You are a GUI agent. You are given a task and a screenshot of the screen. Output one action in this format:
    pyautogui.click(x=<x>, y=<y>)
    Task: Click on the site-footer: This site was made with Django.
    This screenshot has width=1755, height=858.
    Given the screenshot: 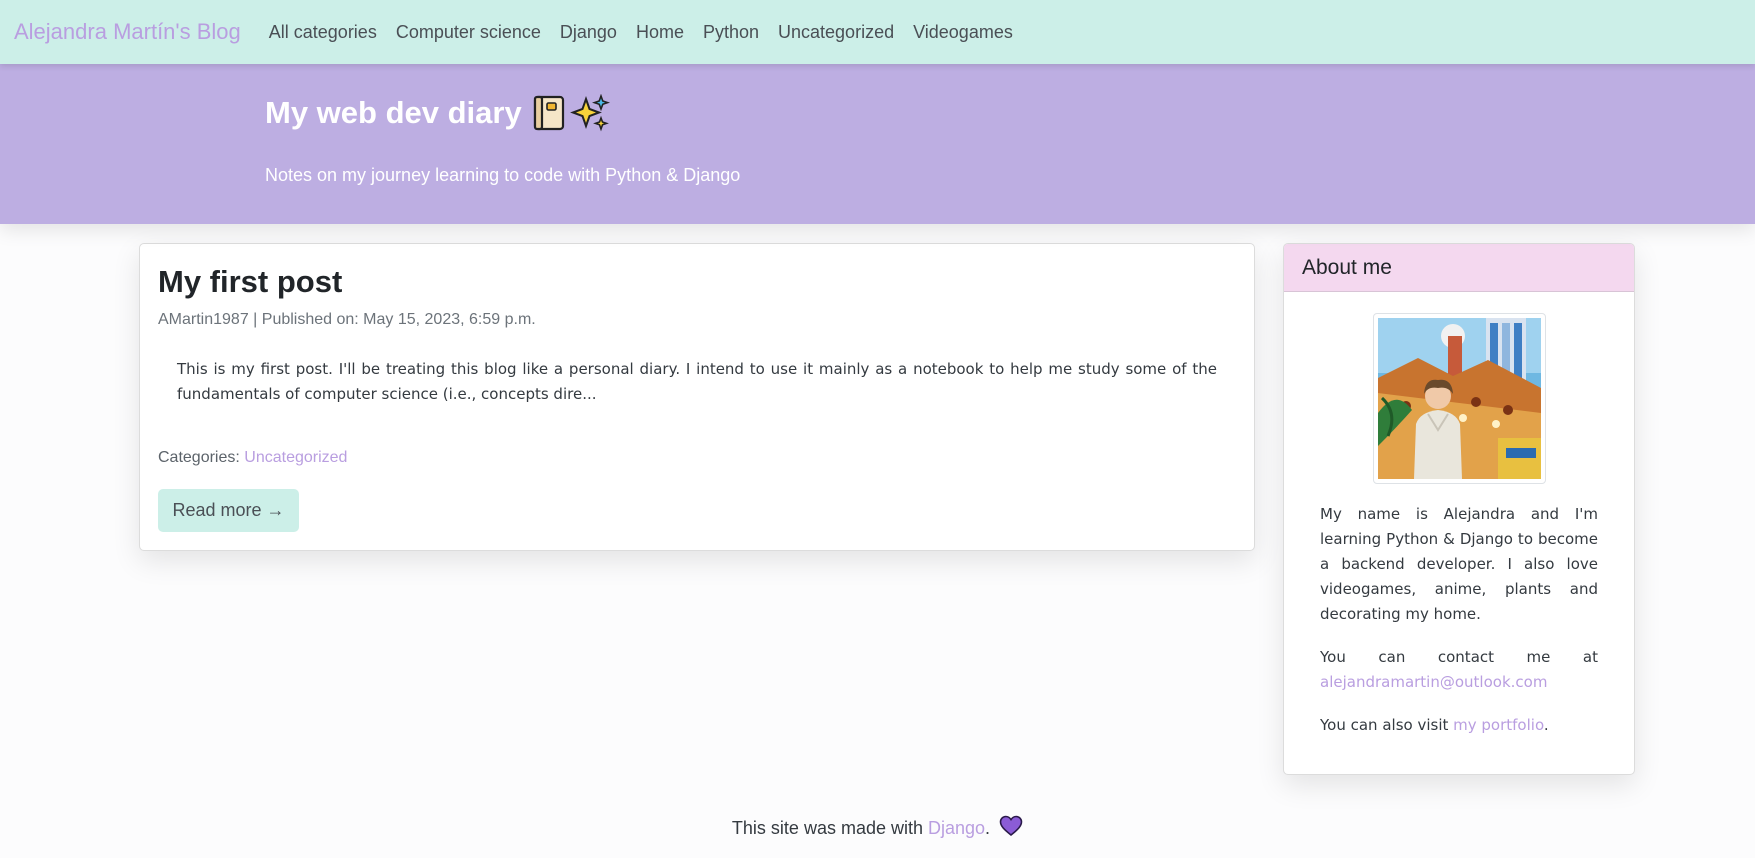 What is the action you would take?
    pyautogui.click(x=877, y=827)
    